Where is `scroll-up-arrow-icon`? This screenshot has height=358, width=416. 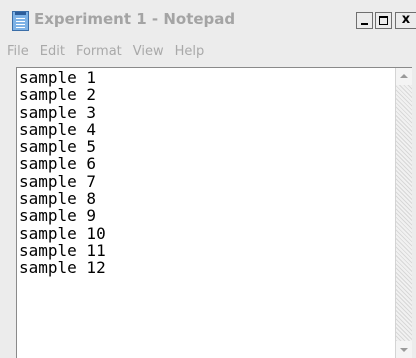
scroll-up-arrow-icon is located at coordinates (404, 76).